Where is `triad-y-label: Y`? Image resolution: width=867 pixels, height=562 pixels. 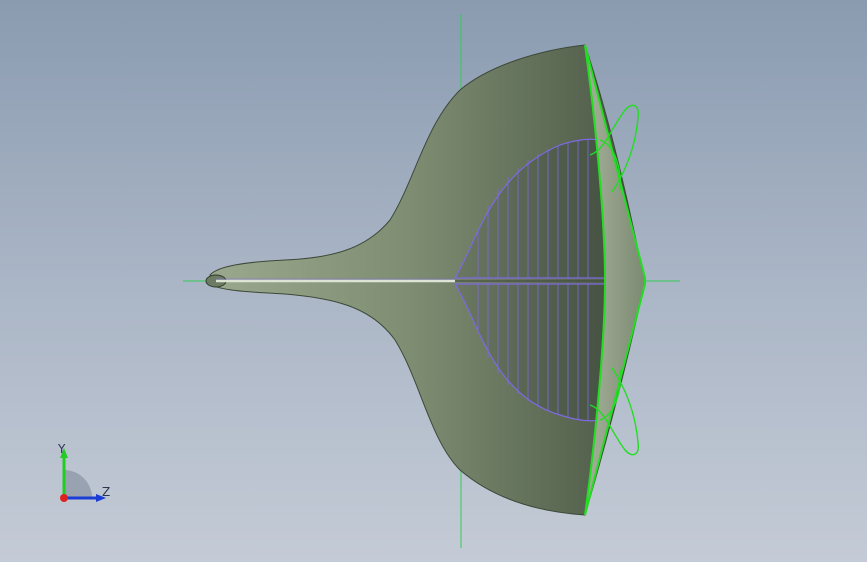
triad-y-label: Y is located at coordinates (62, 449).